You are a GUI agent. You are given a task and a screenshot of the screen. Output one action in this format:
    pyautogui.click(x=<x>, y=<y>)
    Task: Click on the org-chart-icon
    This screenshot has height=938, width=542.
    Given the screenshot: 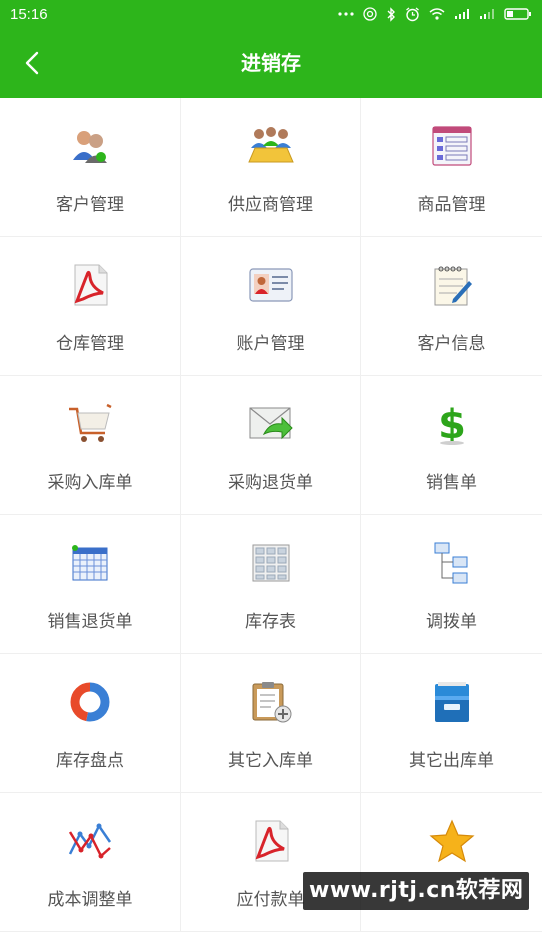 What is the action you would take?
    pyautogui.click(x=452, y=563)
    